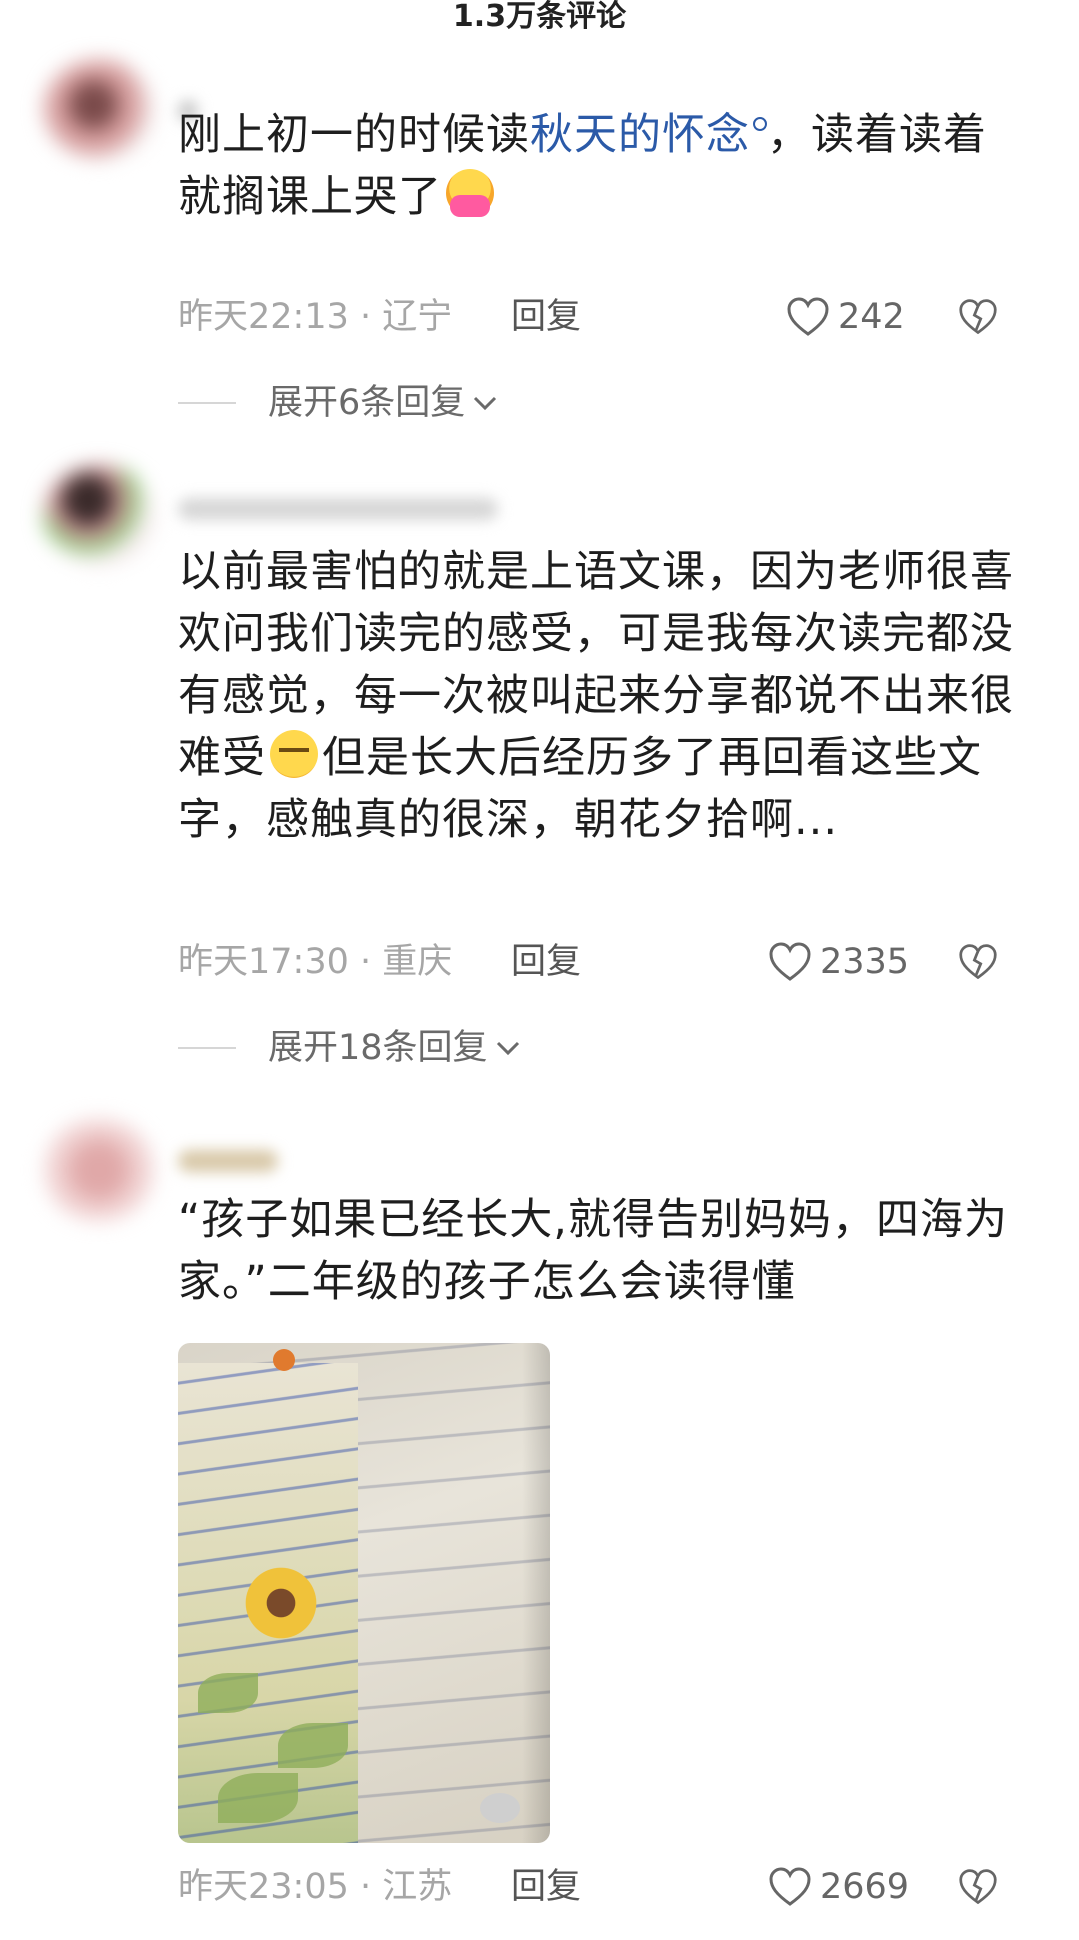  I want to click on sunflower-illustration, so click(281, 1603).